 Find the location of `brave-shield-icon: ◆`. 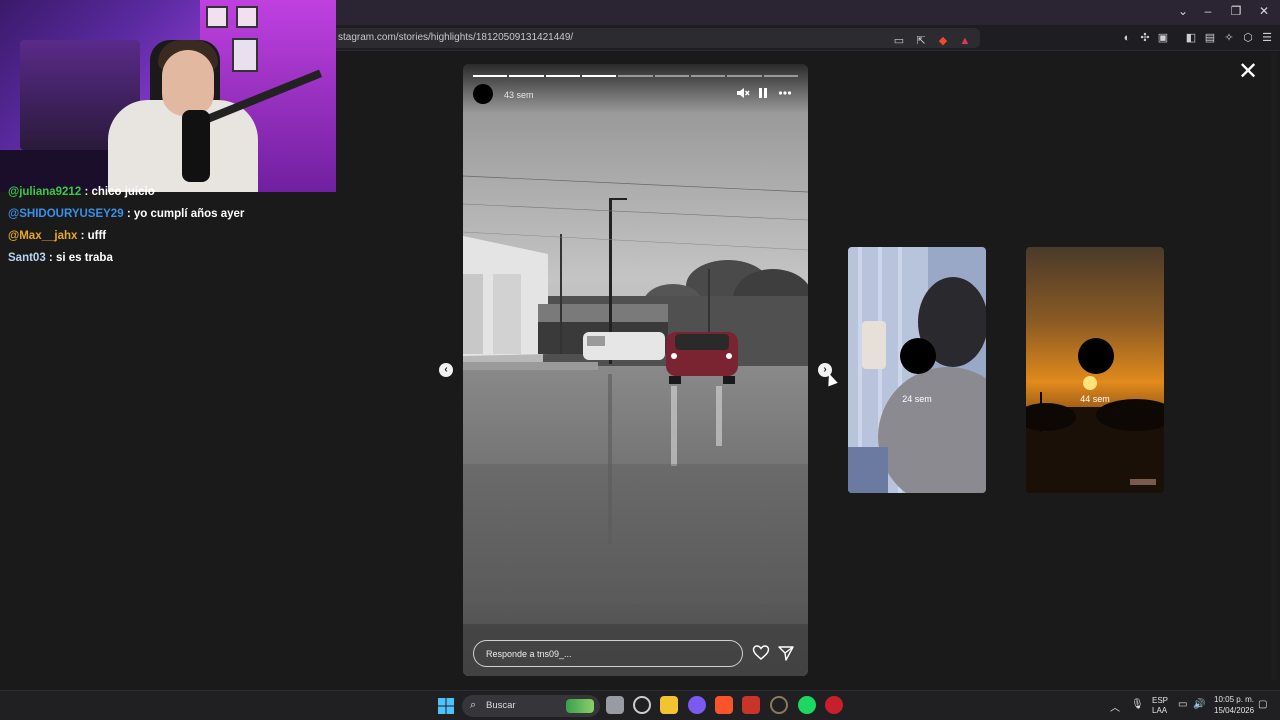

brave-shield-icon: ◆ is located at coordinates (943, 41).